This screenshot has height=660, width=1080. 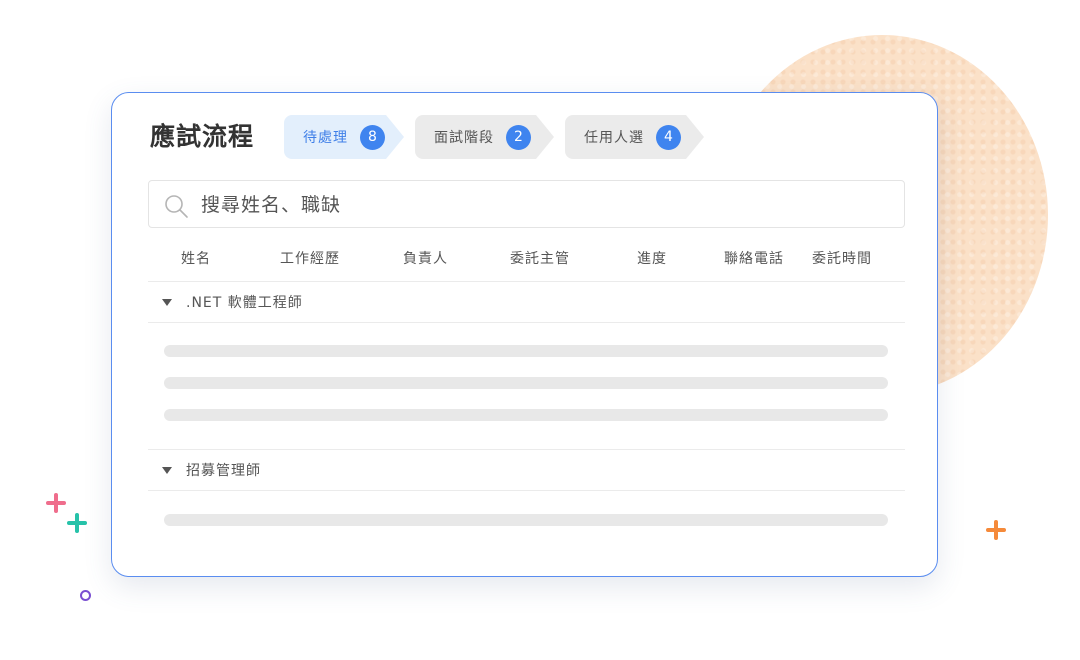 What do you see at coordinates (668, 137) in the screenshot?
I see `count-badge: 4` at bounding box center [668, 137].